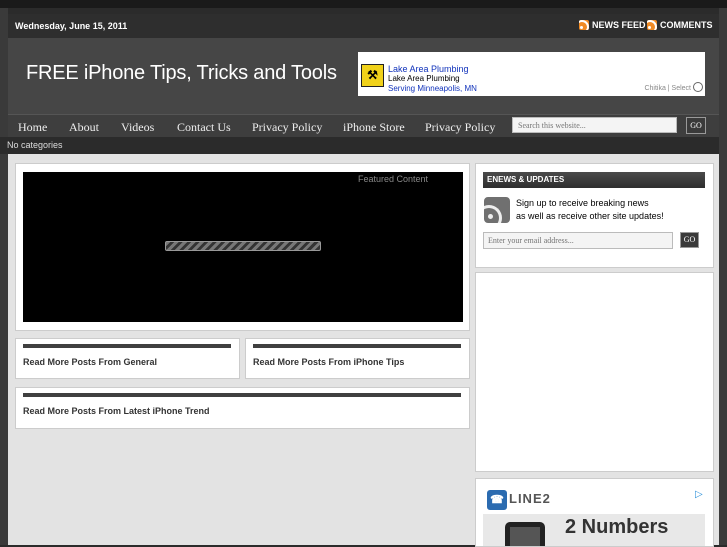  I want to click on nav-privacy-policy: Privacy Policy, so click(287, 127).